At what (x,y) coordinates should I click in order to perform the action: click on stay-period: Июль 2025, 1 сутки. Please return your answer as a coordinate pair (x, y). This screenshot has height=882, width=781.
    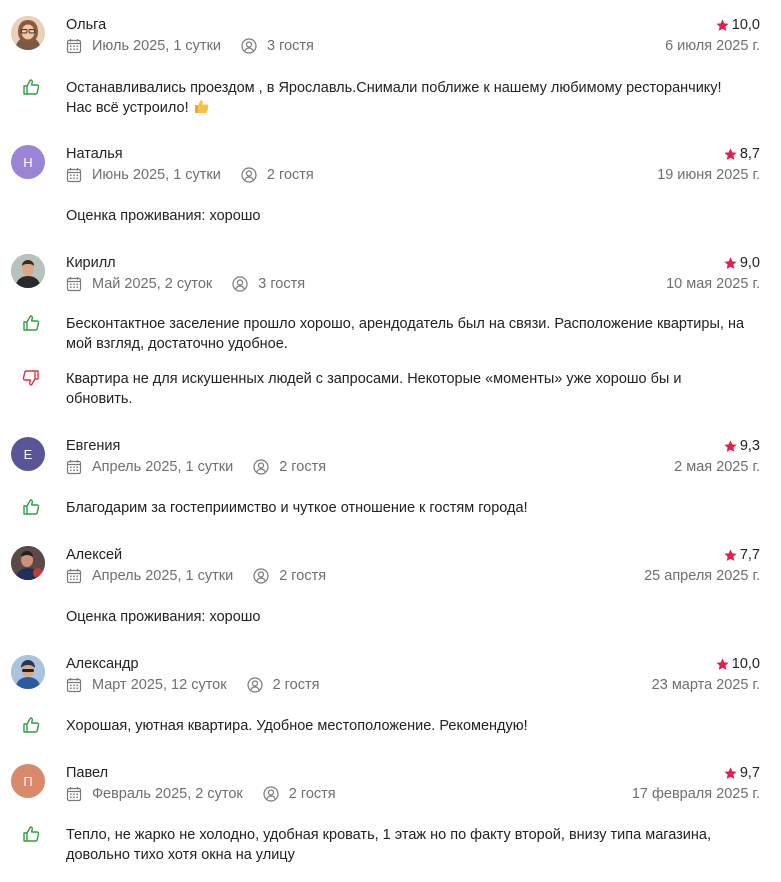
    Looking at the image, I should click on (157, 46).